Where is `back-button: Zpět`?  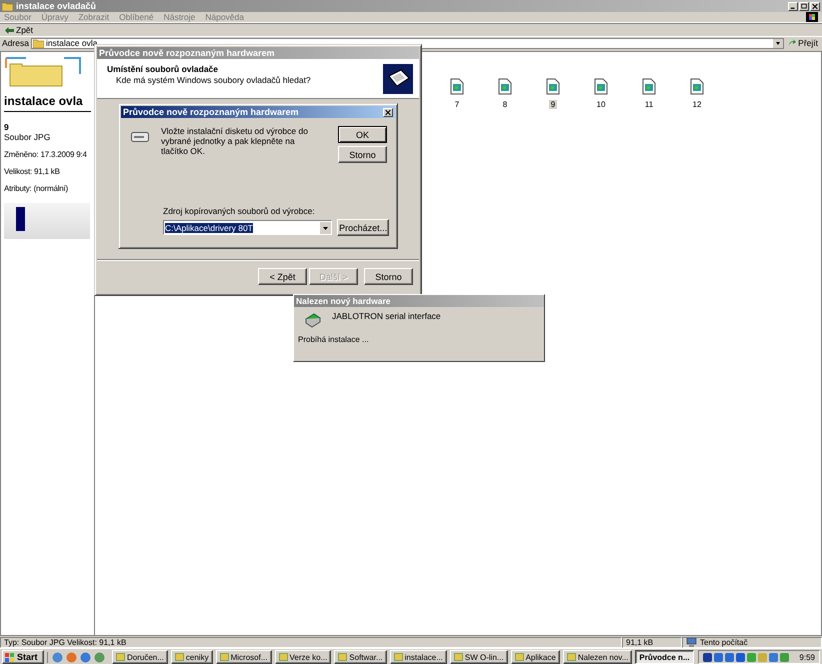 back-button: Zpět is located at coordinates (19, 30).